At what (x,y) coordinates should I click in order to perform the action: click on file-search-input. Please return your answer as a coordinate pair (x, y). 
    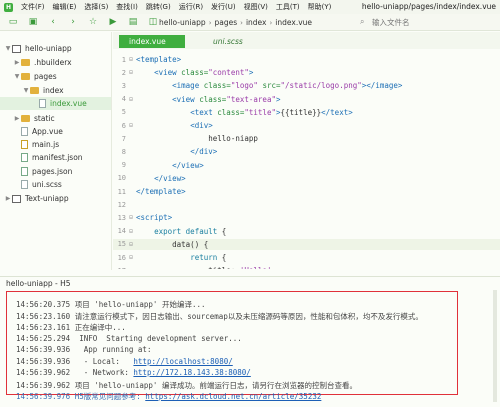
    Looking at the image, I should click on (432, 22).